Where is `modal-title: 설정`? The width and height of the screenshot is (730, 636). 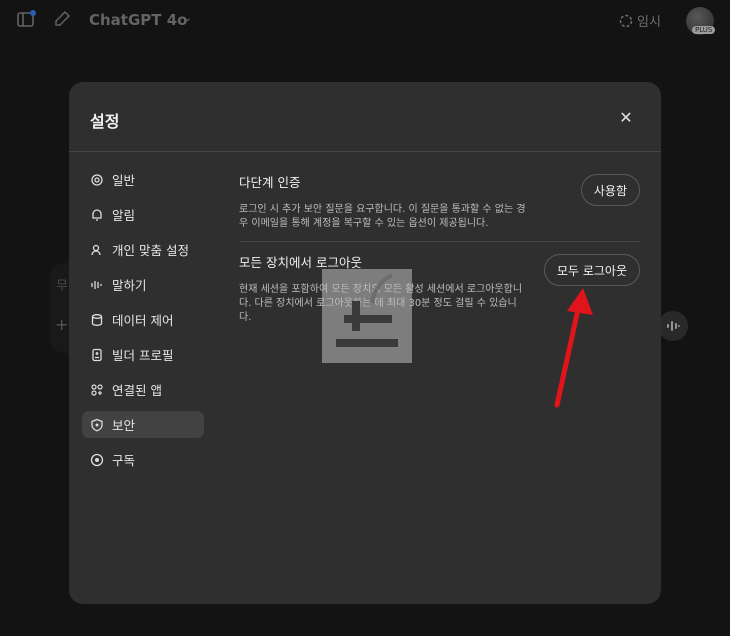 modal-title: 설정 is located at coordinates (105, 121).